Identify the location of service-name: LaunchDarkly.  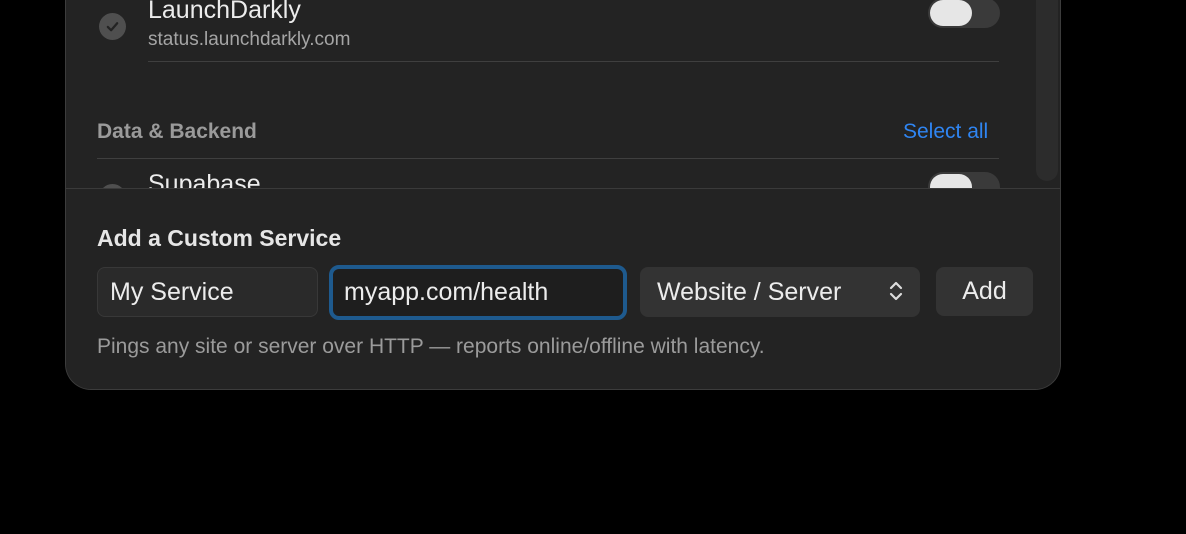
(224, 12).